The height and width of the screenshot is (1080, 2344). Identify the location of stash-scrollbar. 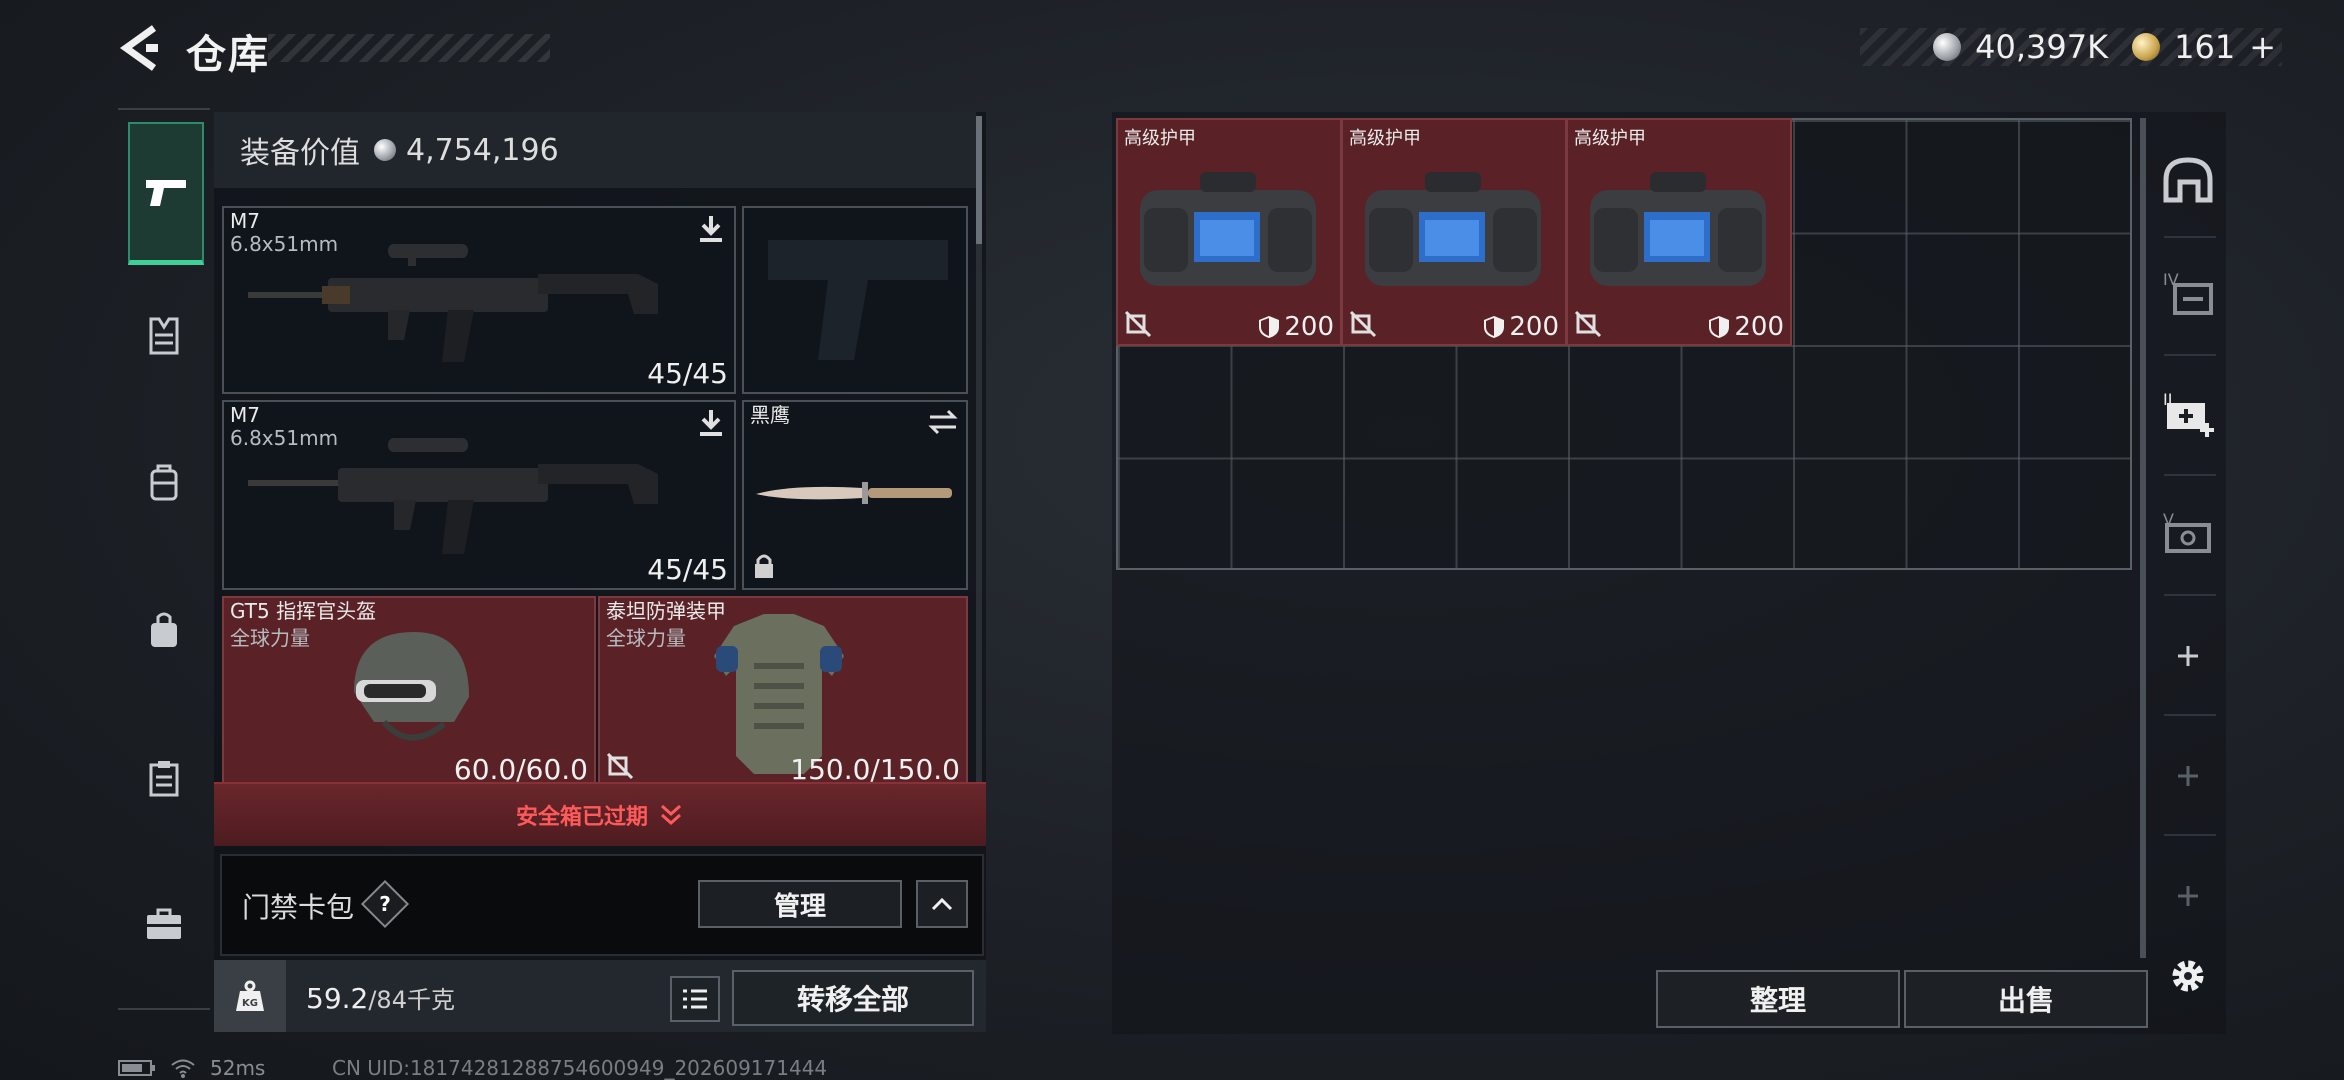
(2143, 538).